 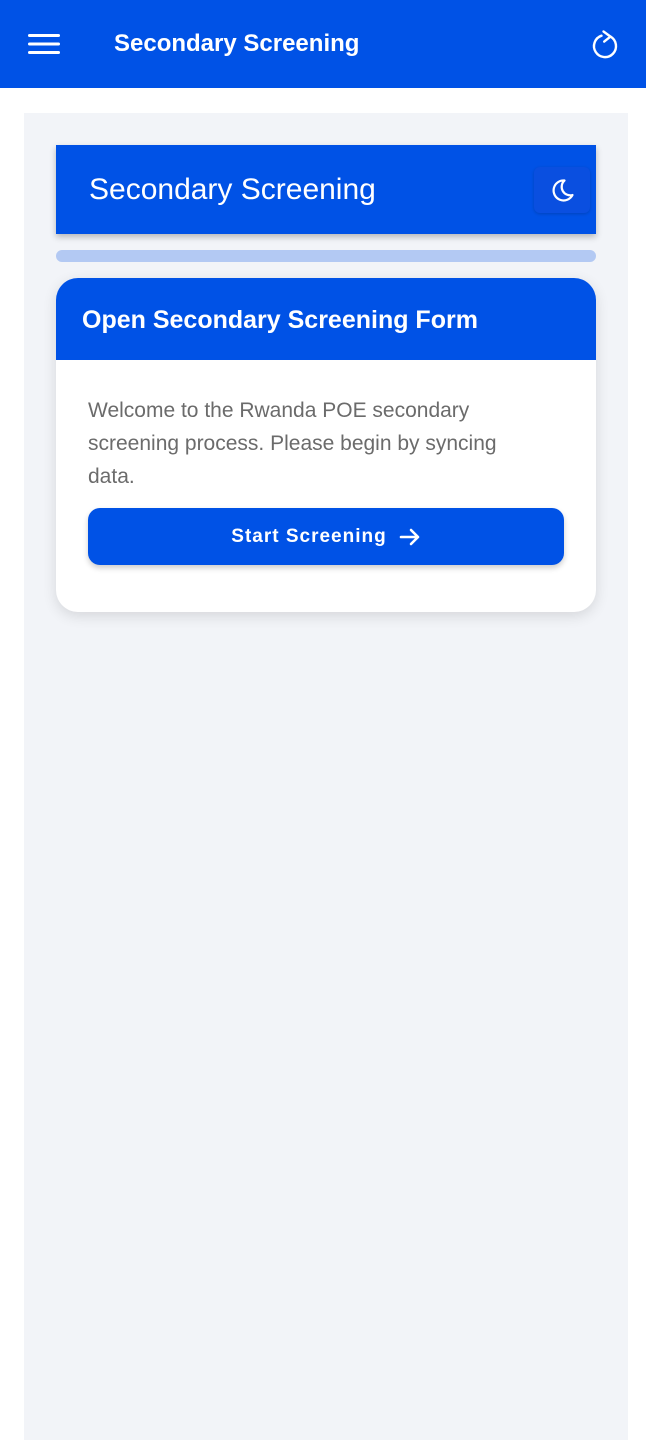 I want to click on refresh-icon, so click(x=605, y=44).